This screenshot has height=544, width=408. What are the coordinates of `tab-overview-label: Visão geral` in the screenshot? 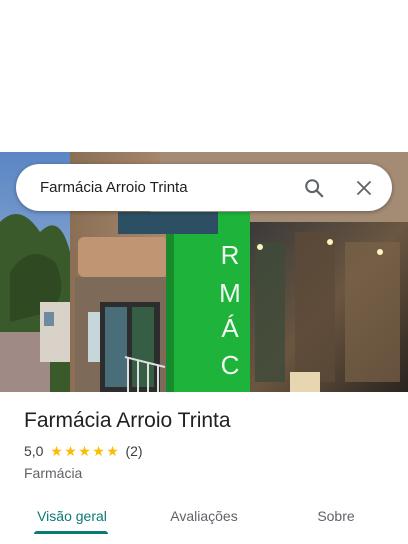 It's located at (72, 516).